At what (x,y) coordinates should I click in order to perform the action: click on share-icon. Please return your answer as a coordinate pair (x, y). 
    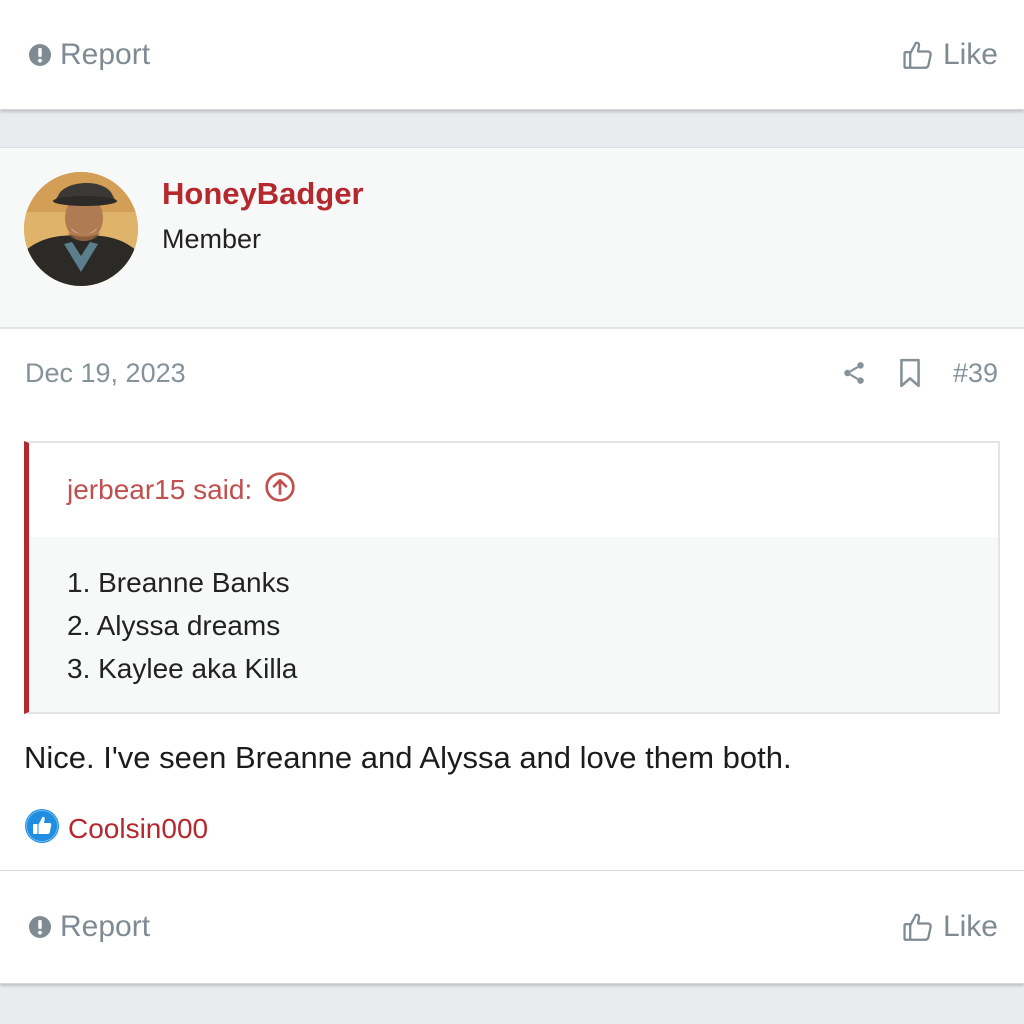
    Looking at the image, I should click on (854, 373).